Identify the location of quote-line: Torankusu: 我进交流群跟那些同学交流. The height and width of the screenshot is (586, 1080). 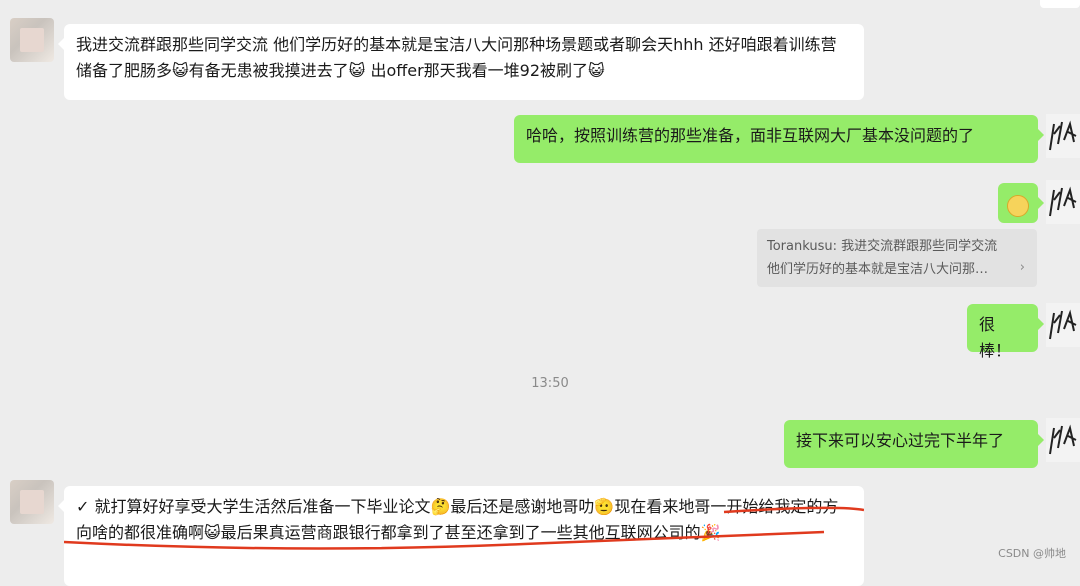
(882, 246).